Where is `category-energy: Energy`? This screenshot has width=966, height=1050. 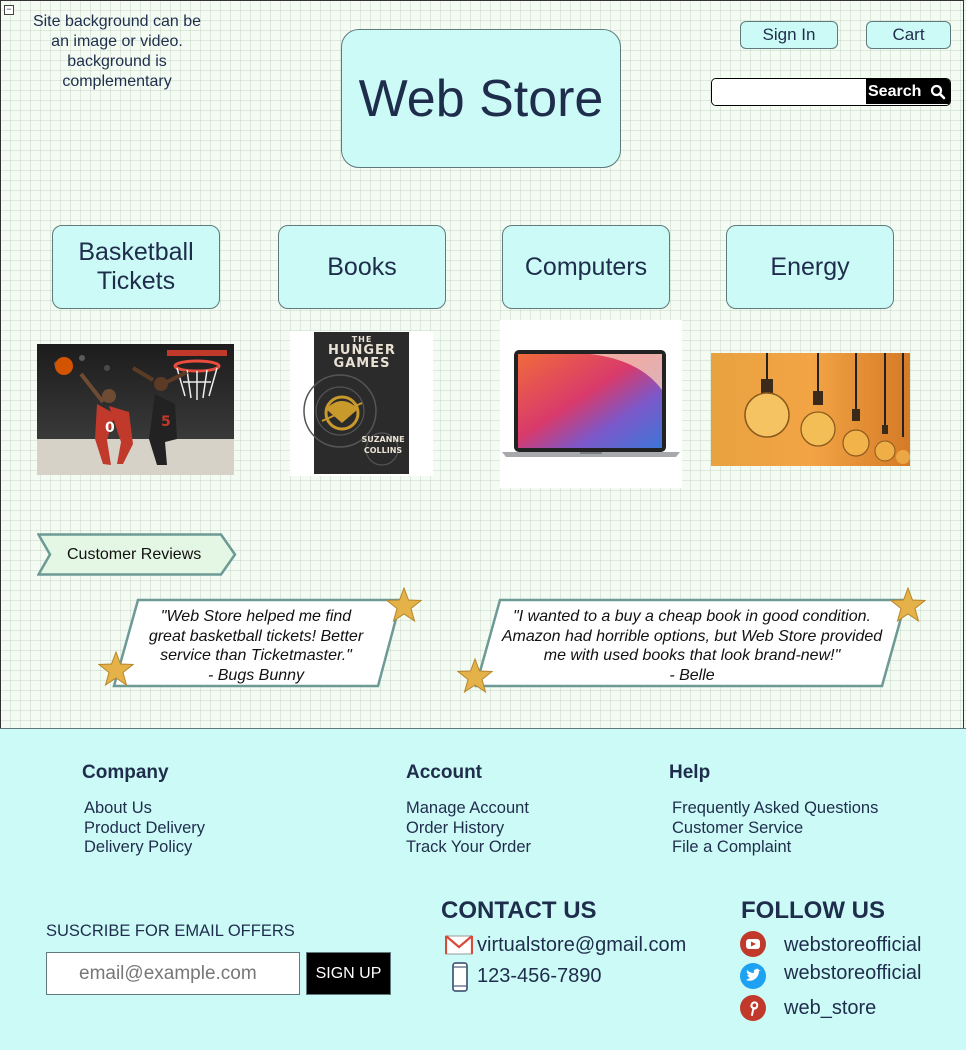
category-energy: Energy is located at coordinates (810, 267).